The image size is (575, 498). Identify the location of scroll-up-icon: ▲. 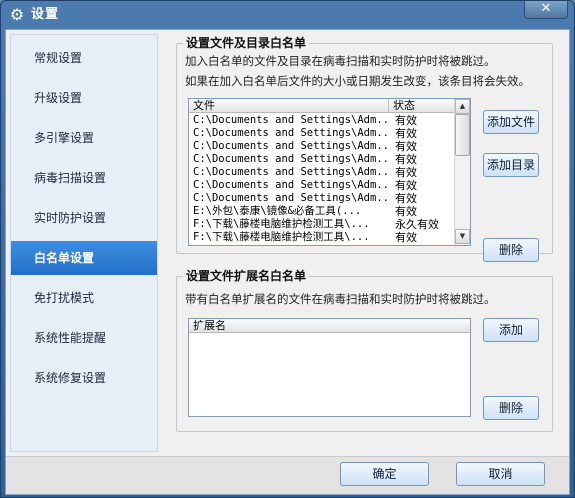
(462, 106).